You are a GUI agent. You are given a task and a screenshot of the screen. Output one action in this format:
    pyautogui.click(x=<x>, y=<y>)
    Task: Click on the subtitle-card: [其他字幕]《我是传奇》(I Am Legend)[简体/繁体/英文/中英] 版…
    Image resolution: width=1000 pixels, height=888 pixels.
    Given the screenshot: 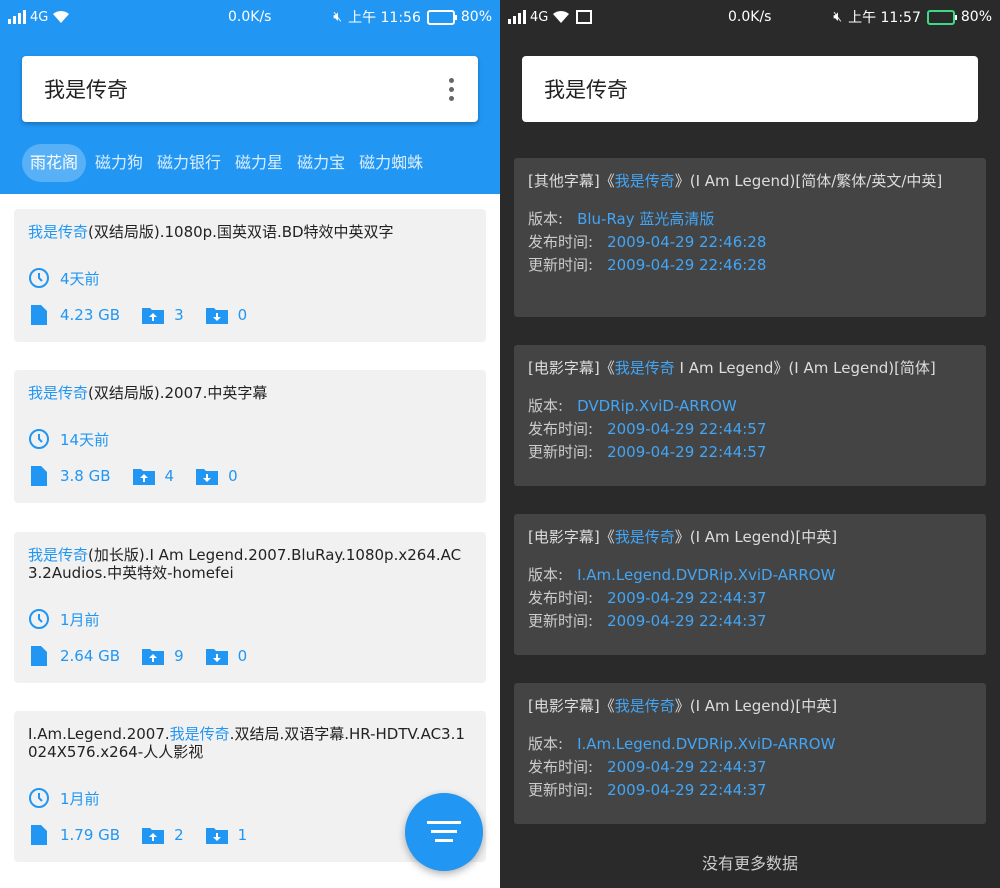 What is the action you would take?
    pyautogui.click(x=750, y=237)
    